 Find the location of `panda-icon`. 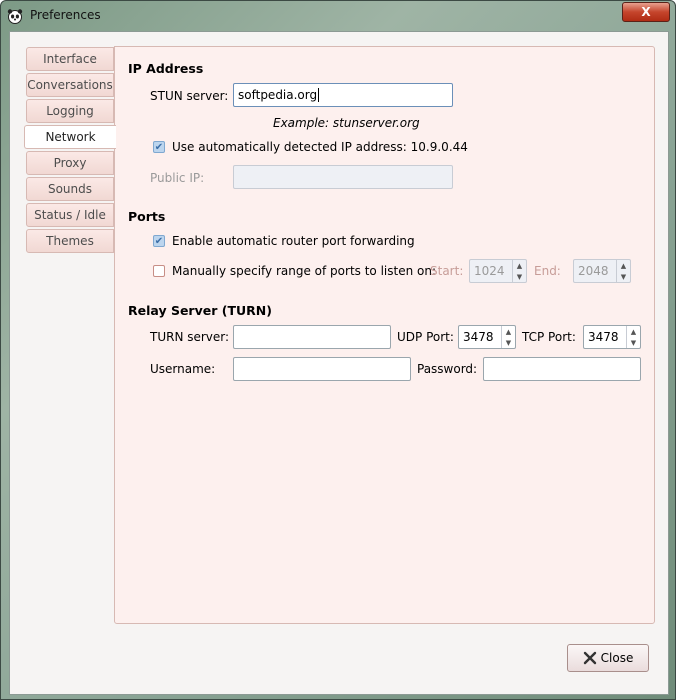

panda-icon is located at coordinates (15, 16).